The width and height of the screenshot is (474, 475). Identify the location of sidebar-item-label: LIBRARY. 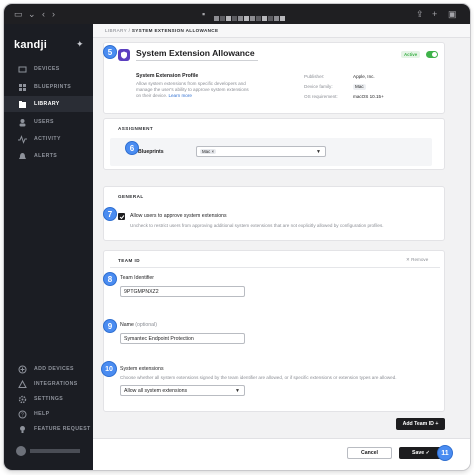
(47, 104).